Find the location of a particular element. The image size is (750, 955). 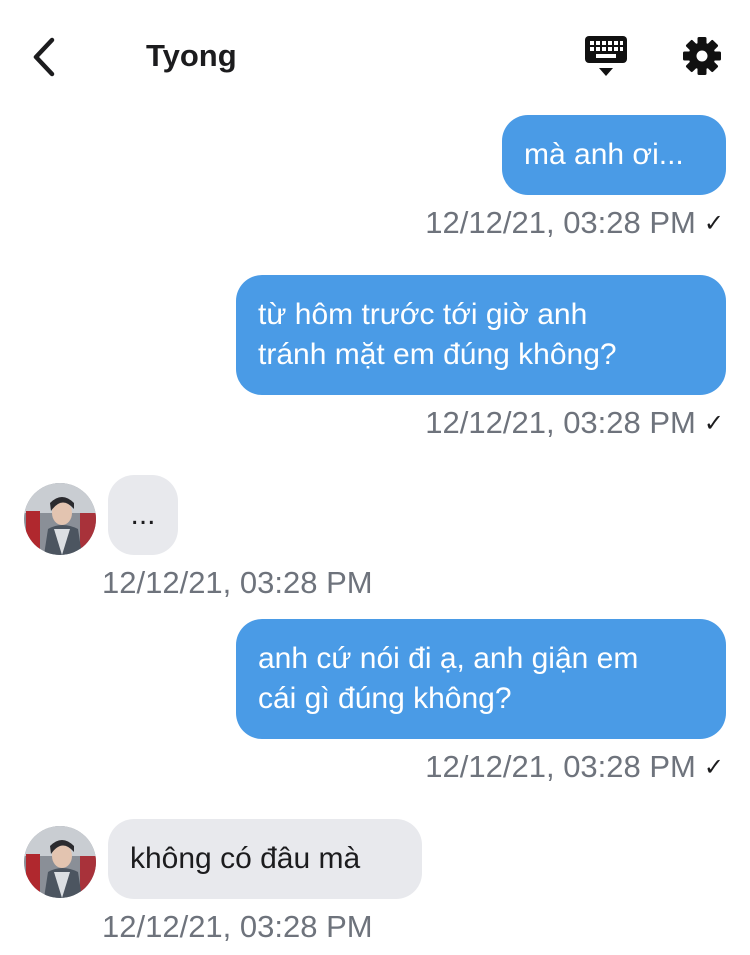

chat-header: Tyong is located at coordinates (375, 55).